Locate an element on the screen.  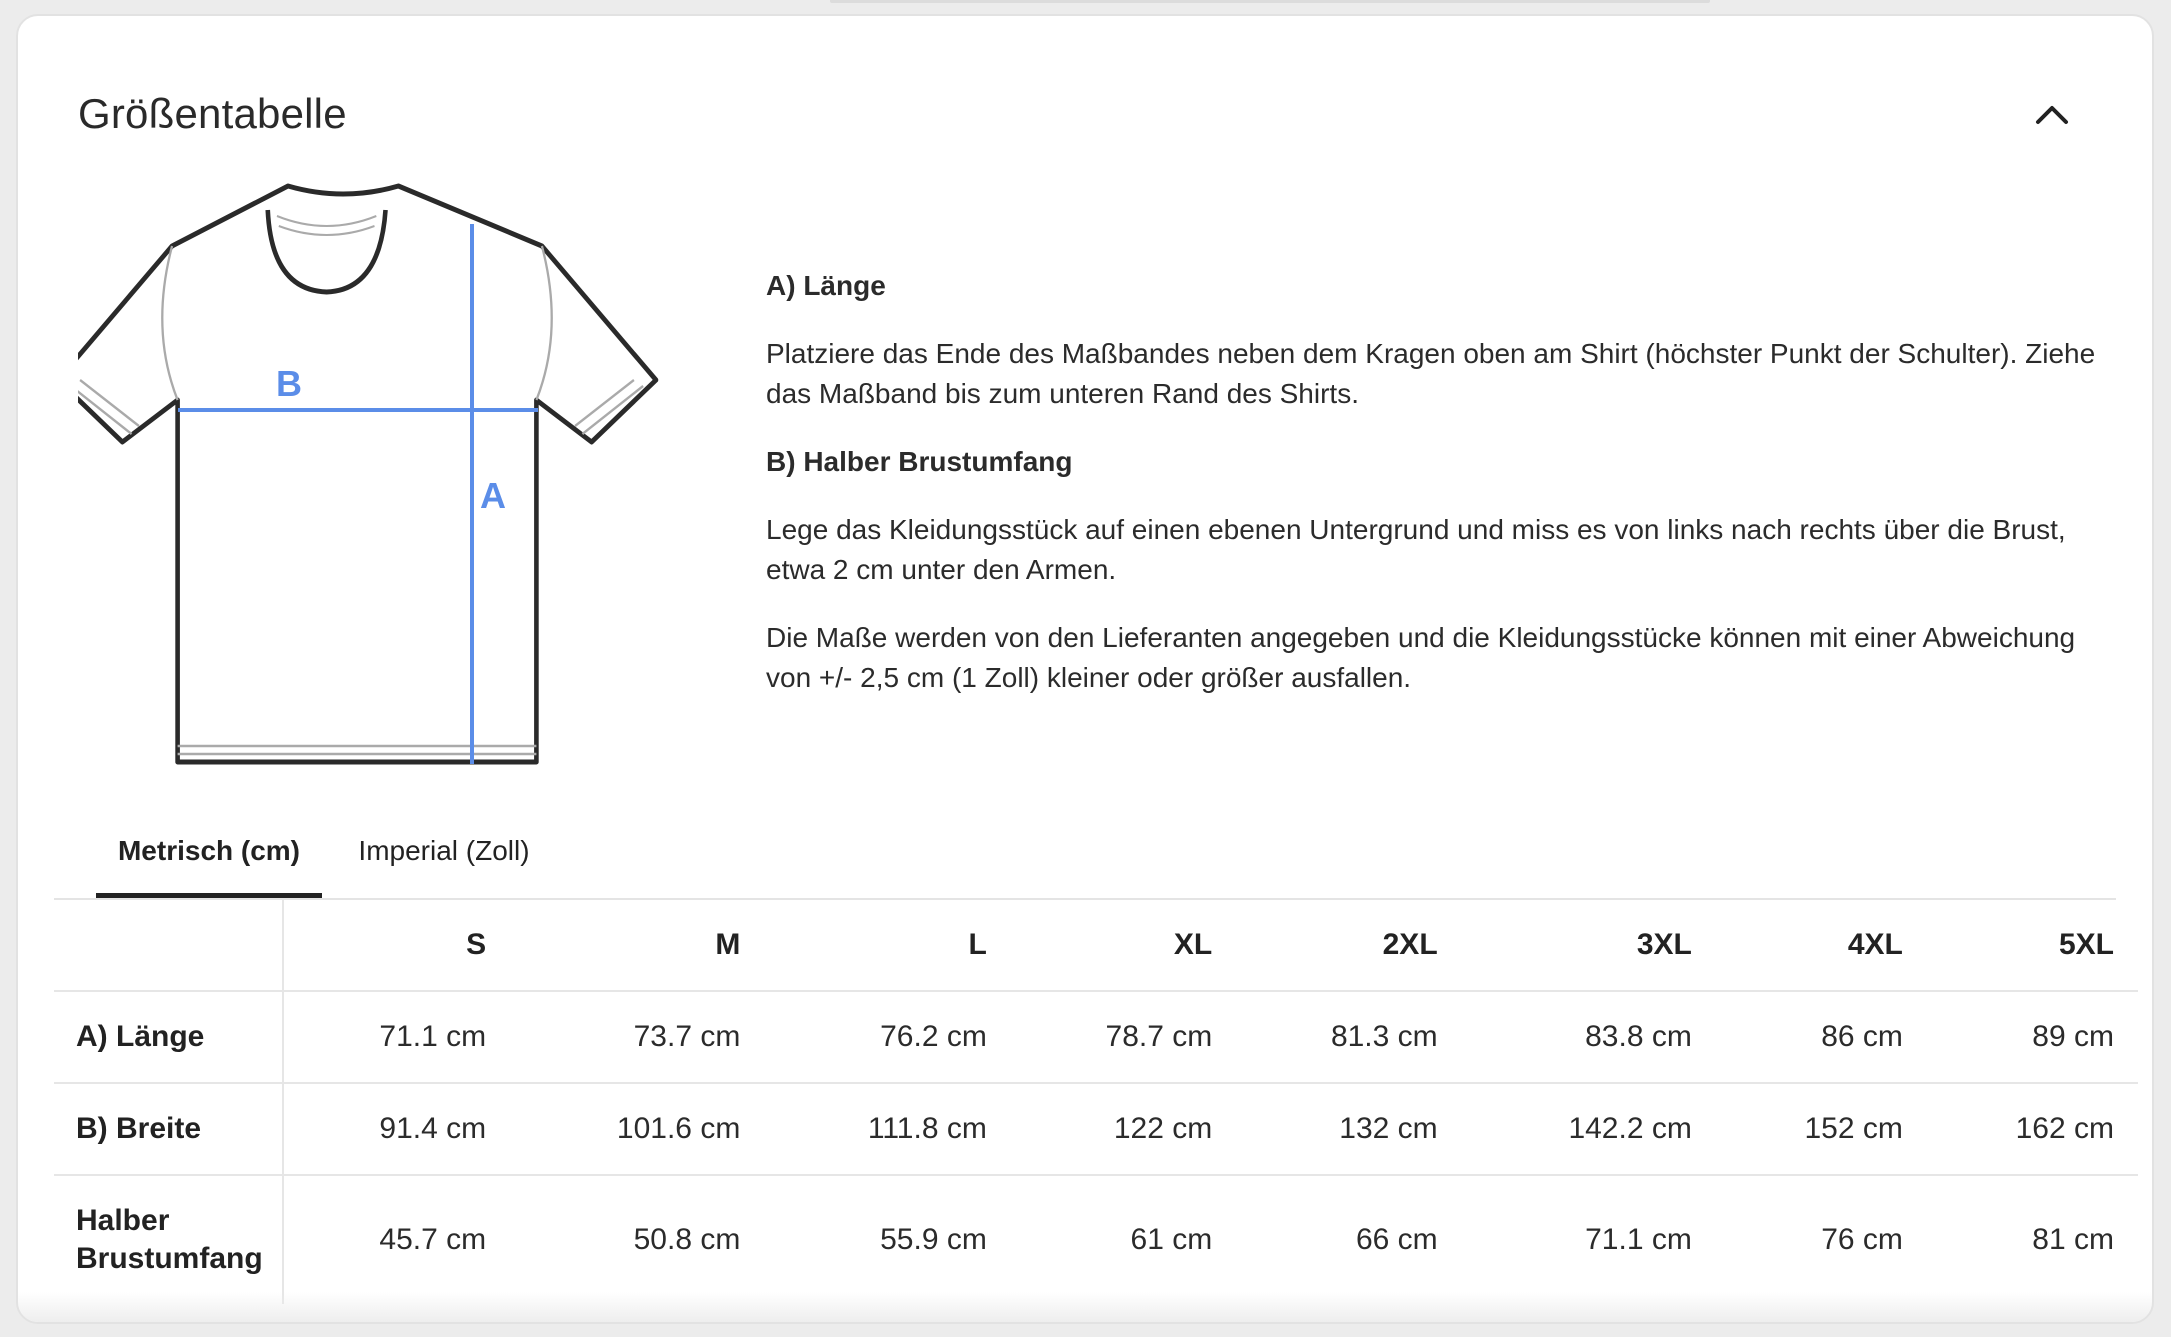
table-header-row: S M L XL 2XL 3XL 4XL 5XL is located at coordinates (1096, 946).